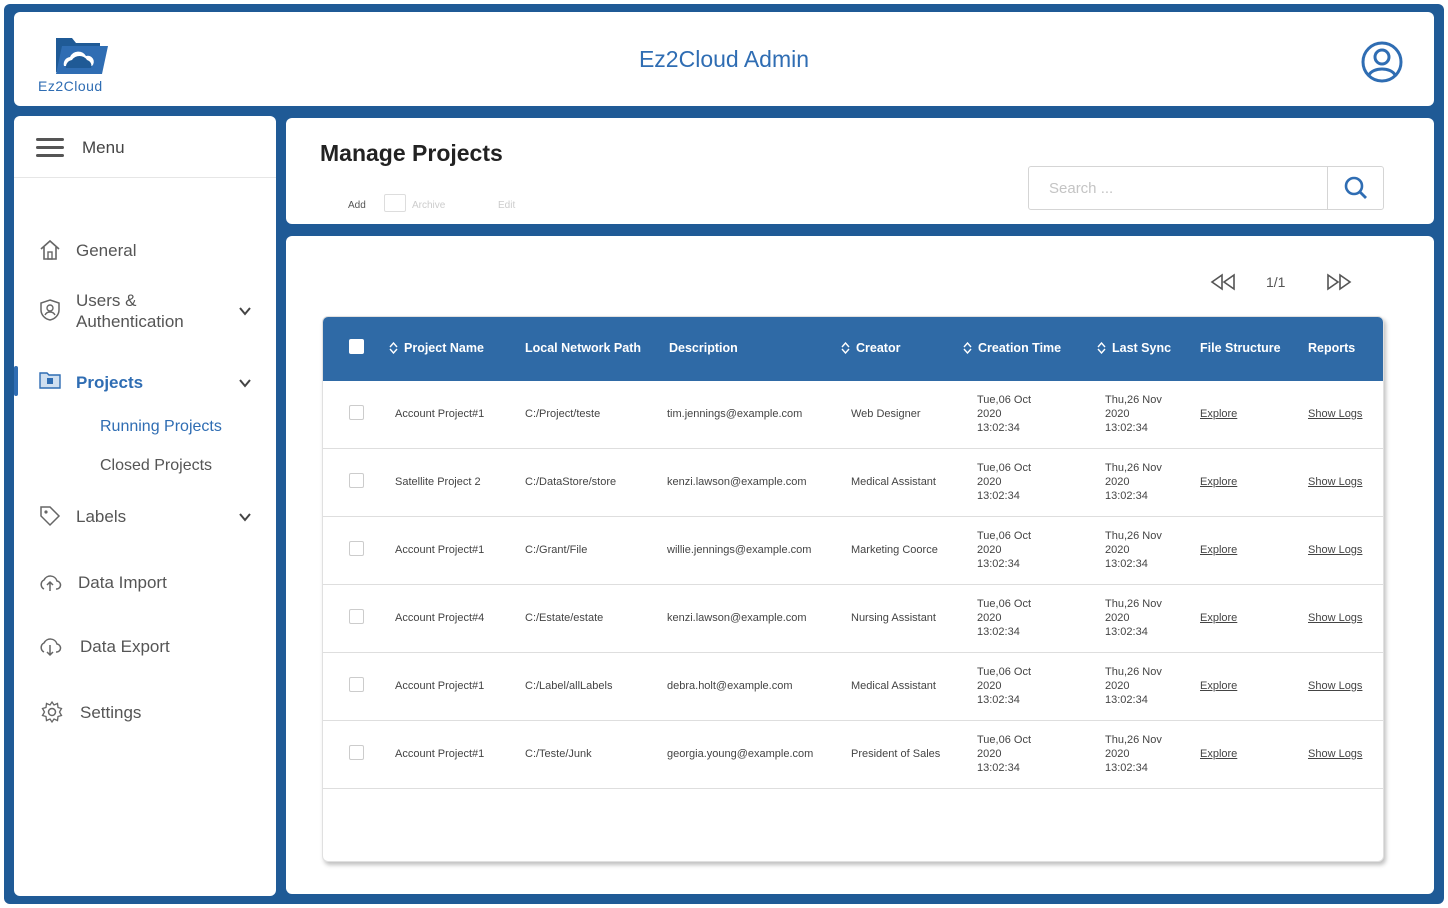 The image size is (1448, 908). What do you see at coordinates (145, 250) in the screenshot?
I see `sidebar-item-general: General` at bounding box center [145, 250].